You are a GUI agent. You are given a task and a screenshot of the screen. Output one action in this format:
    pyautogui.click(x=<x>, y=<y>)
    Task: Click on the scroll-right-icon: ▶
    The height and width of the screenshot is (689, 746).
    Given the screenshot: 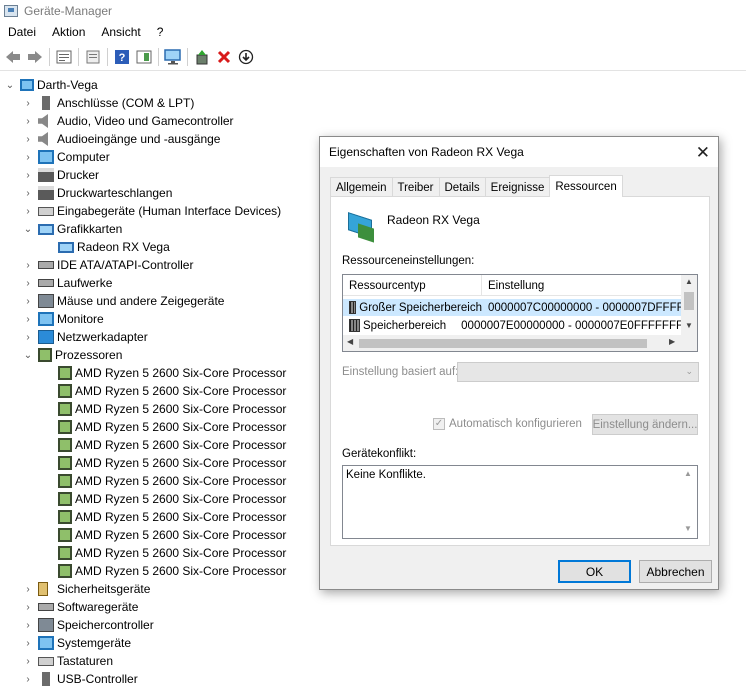 What is the action you would take?
    pyautogui.click(x=672, y=341)
    